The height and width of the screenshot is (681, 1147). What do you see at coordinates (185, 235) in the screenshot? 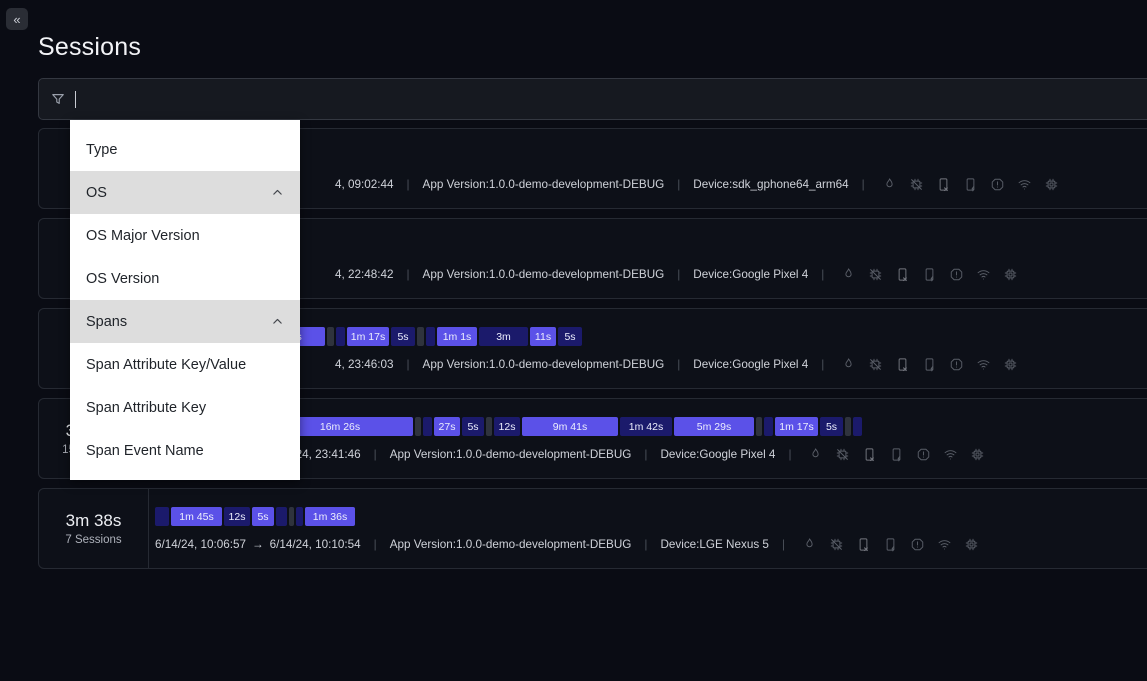
I see `dropdown-item-os-major-version: OS Major Version` at bounding box center [185, 235].